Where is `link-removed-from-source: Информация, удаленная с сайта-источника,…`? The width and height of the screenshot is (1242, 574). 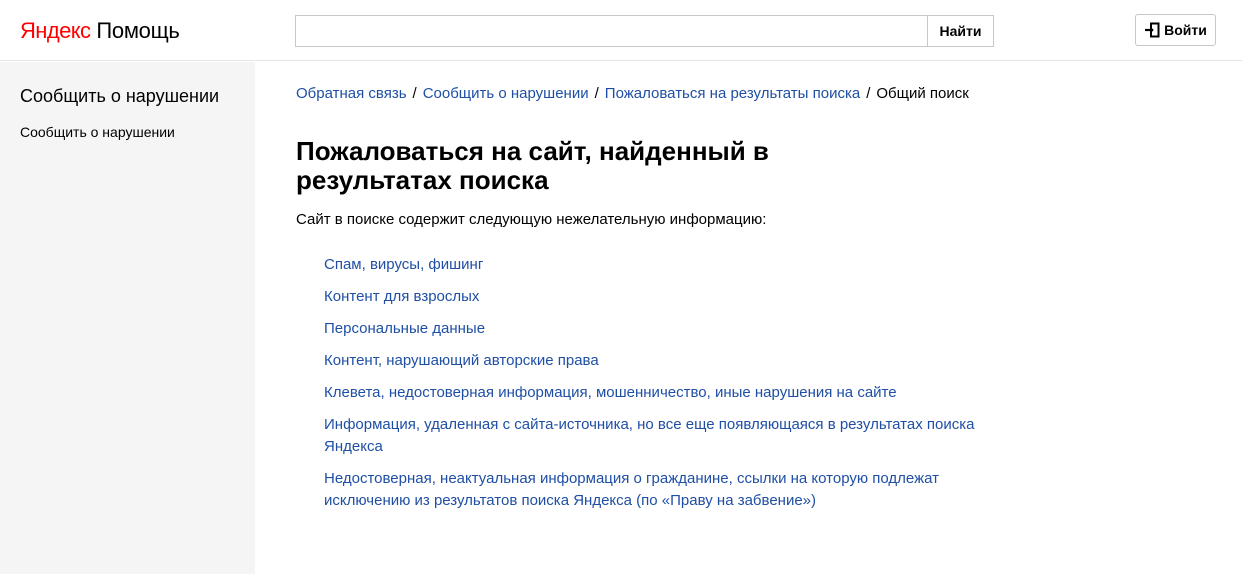 link-removed-from-source: Информация, удаленная с сайта-источника,… is located at coordinates (649, 435).